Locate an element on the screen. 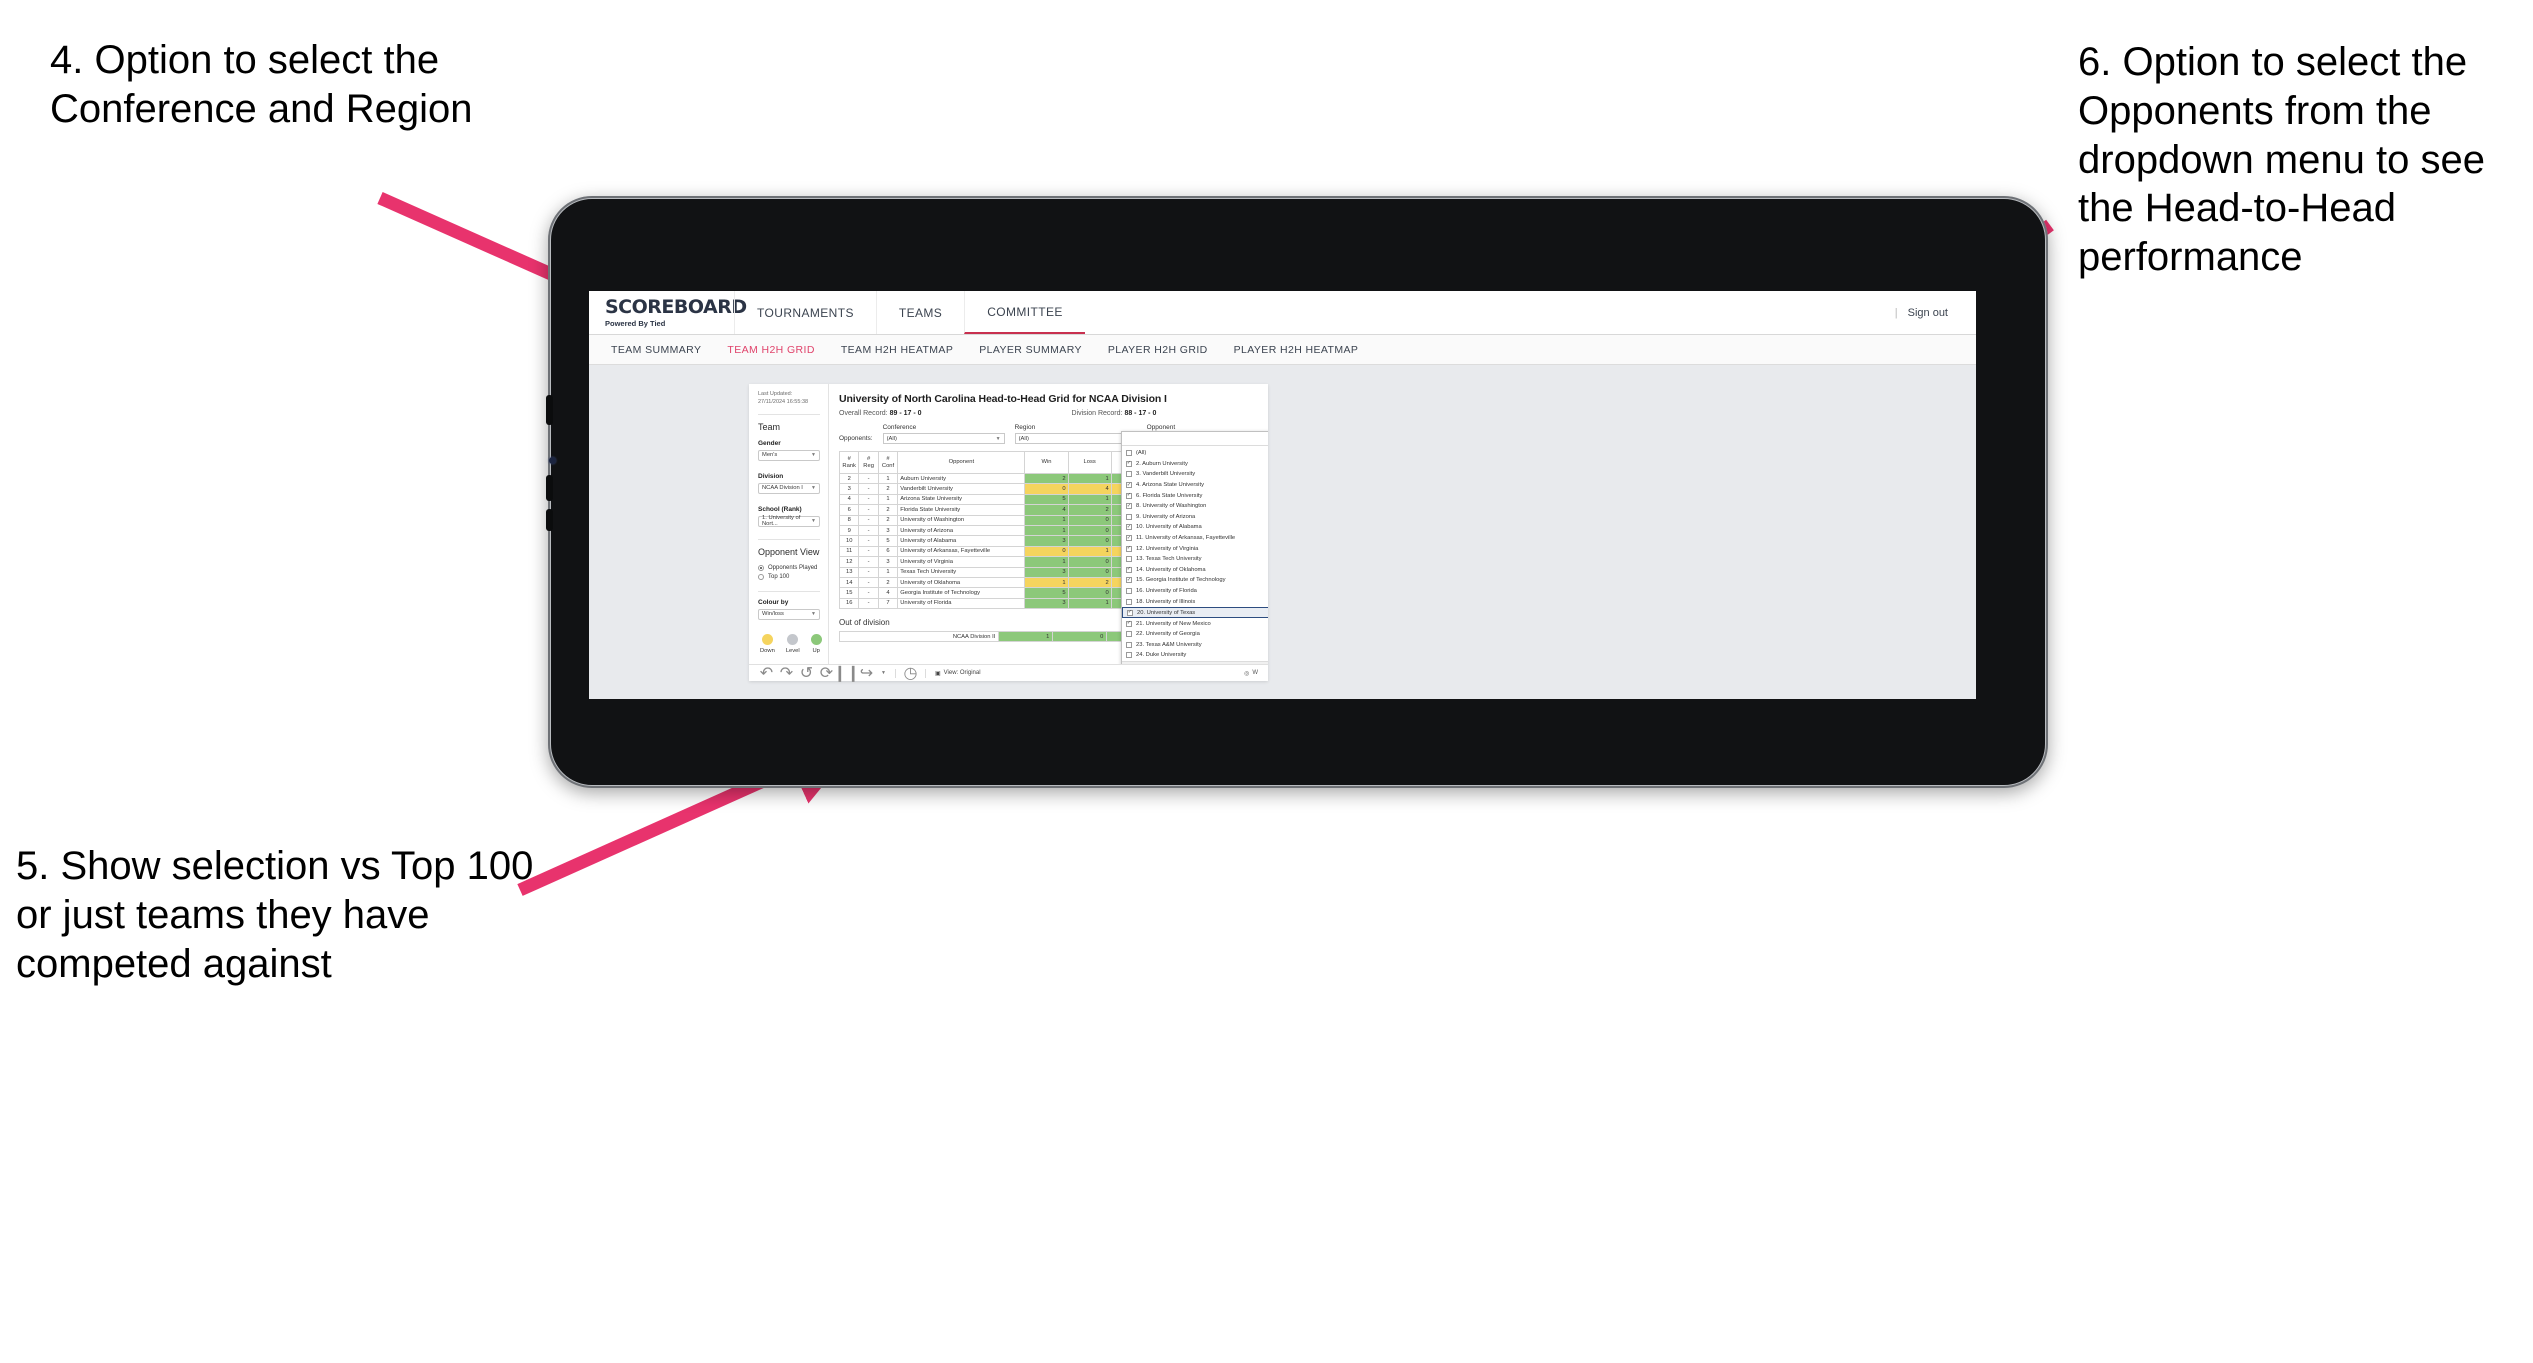 The image size is (2533, 1363). volume-button-up is located at coordinates (549, 410).